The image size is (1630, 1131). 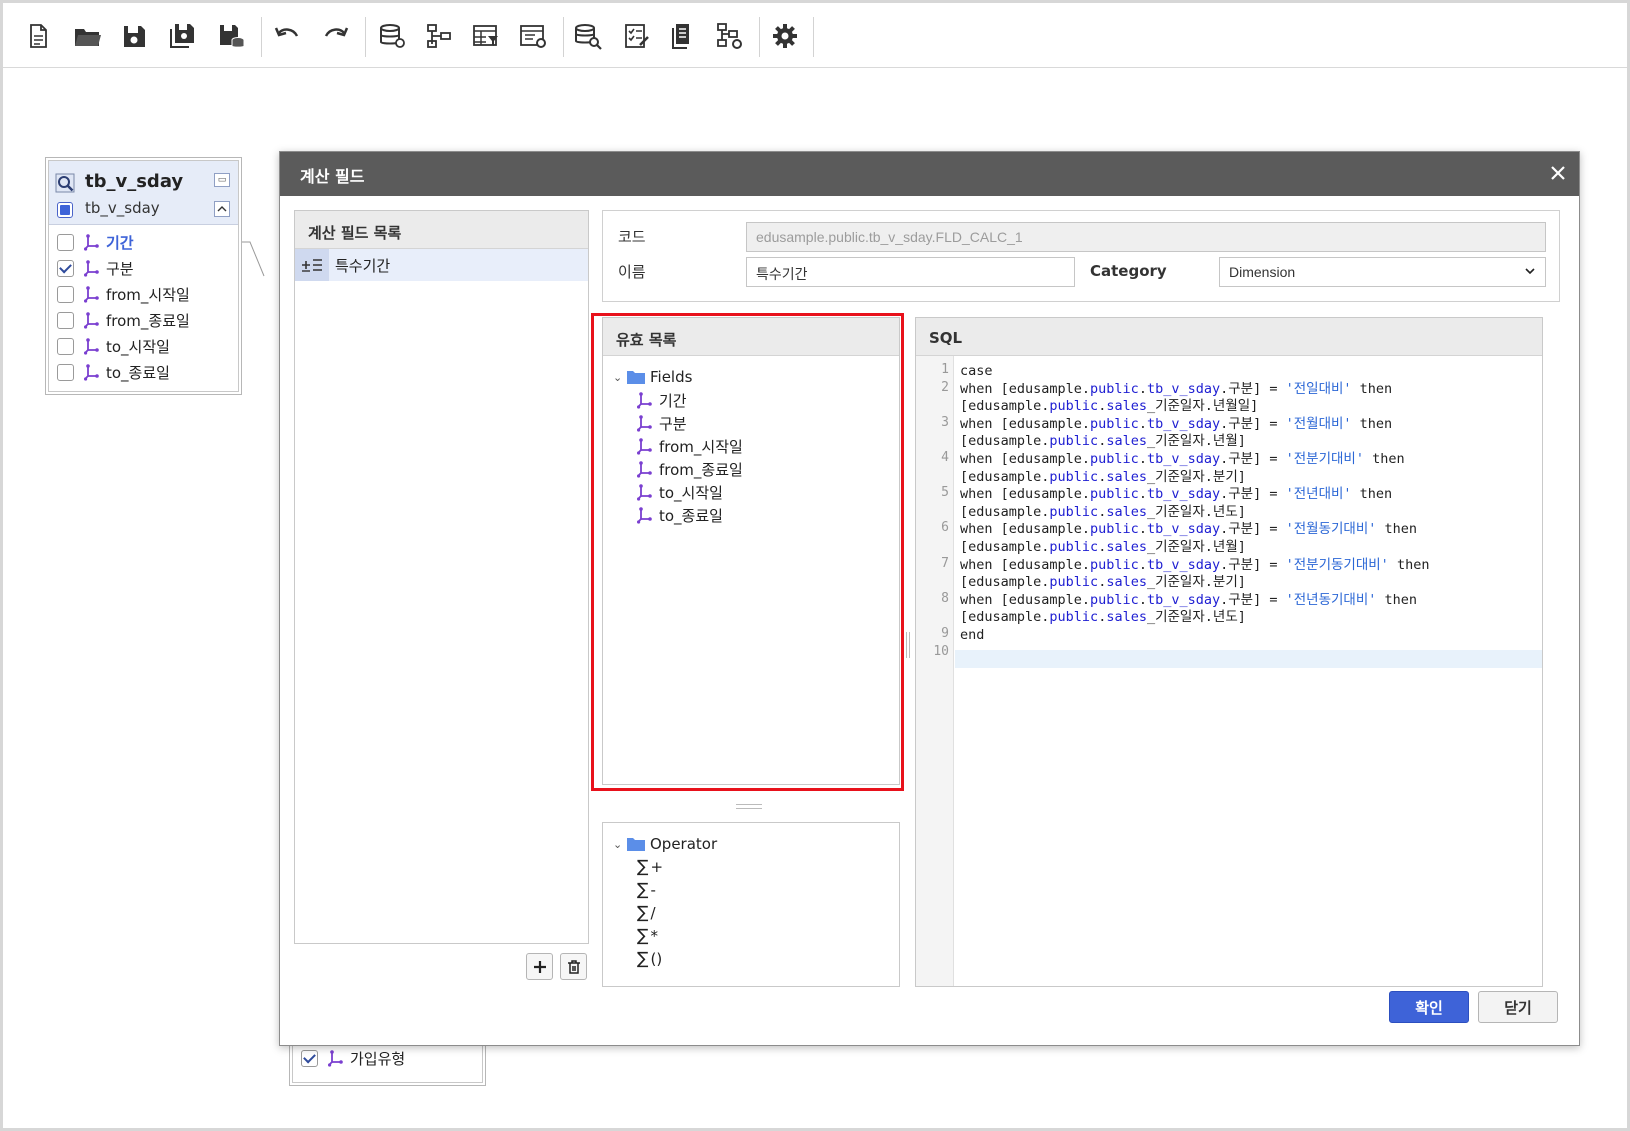 What do you see at coordinates (65, 210) in the screenshot?
I see `table-select-checkbox` at bounding box center [65, 210].